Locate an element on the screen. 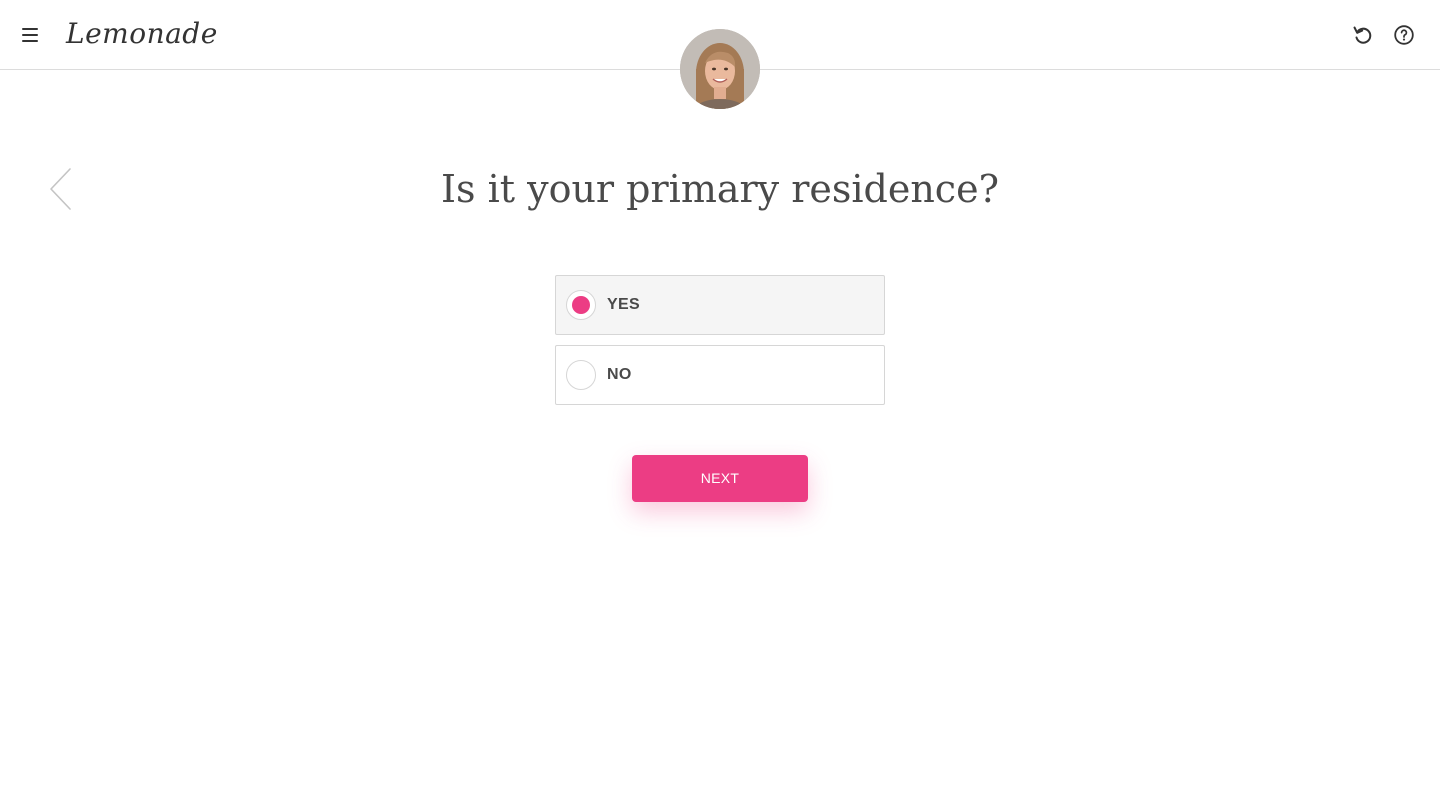 The height and width of the screenshot is (789, 1440). radio-button-selected is located at coordinates (581, 305).